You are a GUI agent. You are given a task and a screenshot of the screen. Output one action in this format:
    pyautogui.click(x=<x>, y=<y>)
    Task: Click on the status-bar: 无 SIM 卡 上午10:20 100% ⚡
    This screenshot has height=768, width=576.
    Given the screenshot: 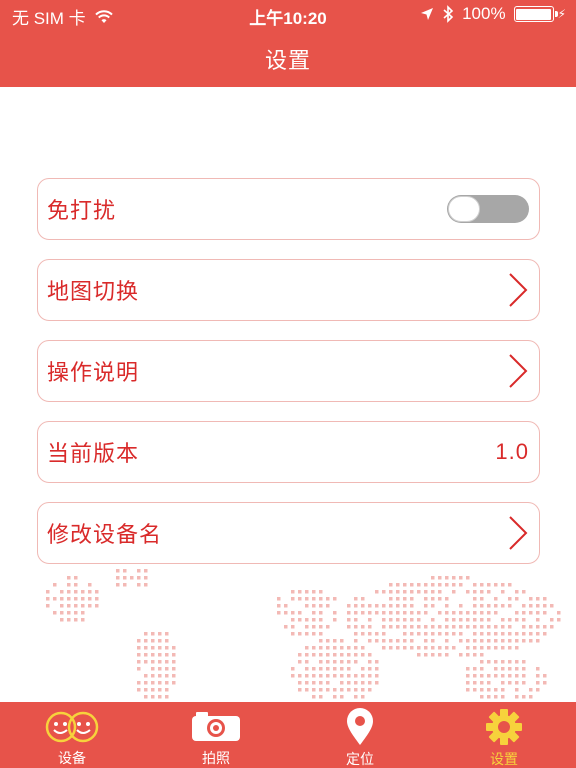 What is the action you would take?
    pyautogui.click(x=288, y=15)
    